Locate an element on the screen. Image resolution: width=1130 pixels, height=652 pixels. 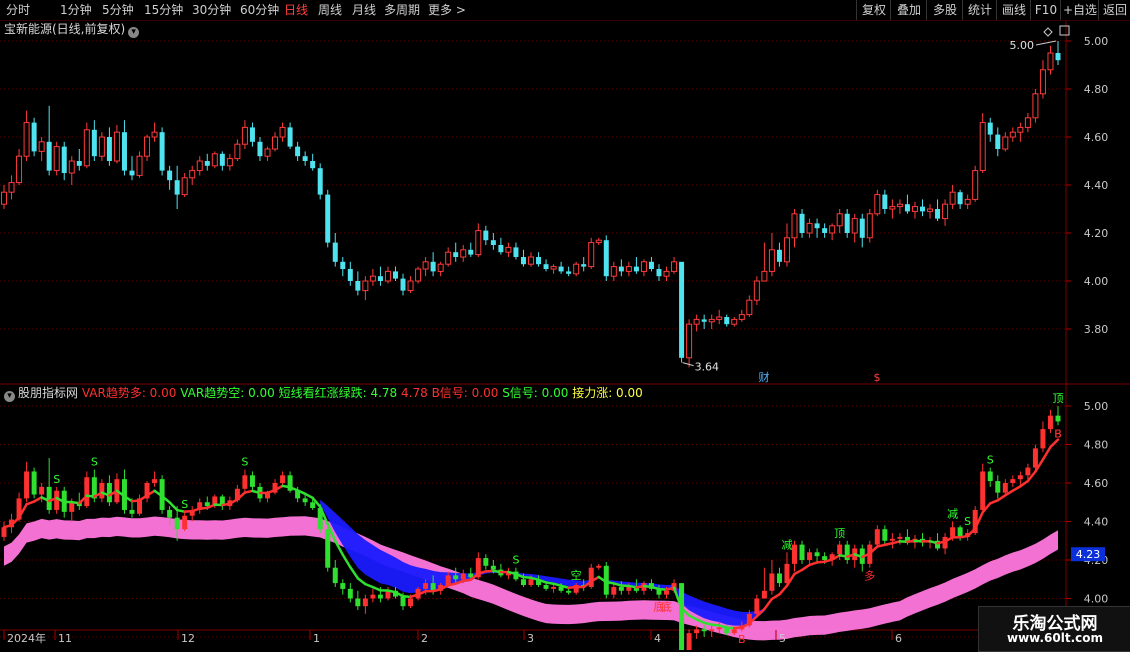
toolbar-button-0: 复权 is located at coordinates (873, 10).